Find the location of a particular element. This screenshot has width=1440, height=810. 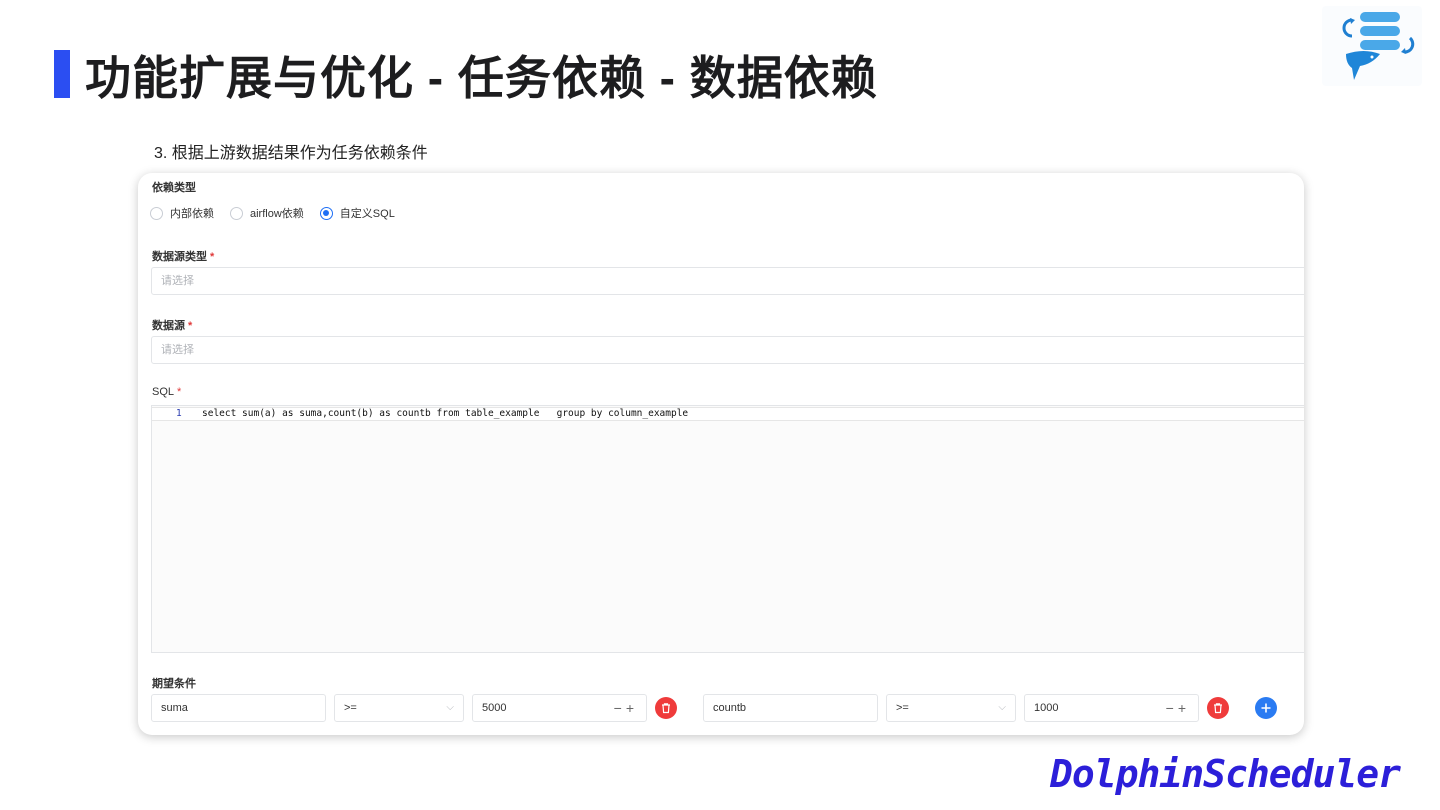

line-number: 1 is located at coordinates (179, 413).